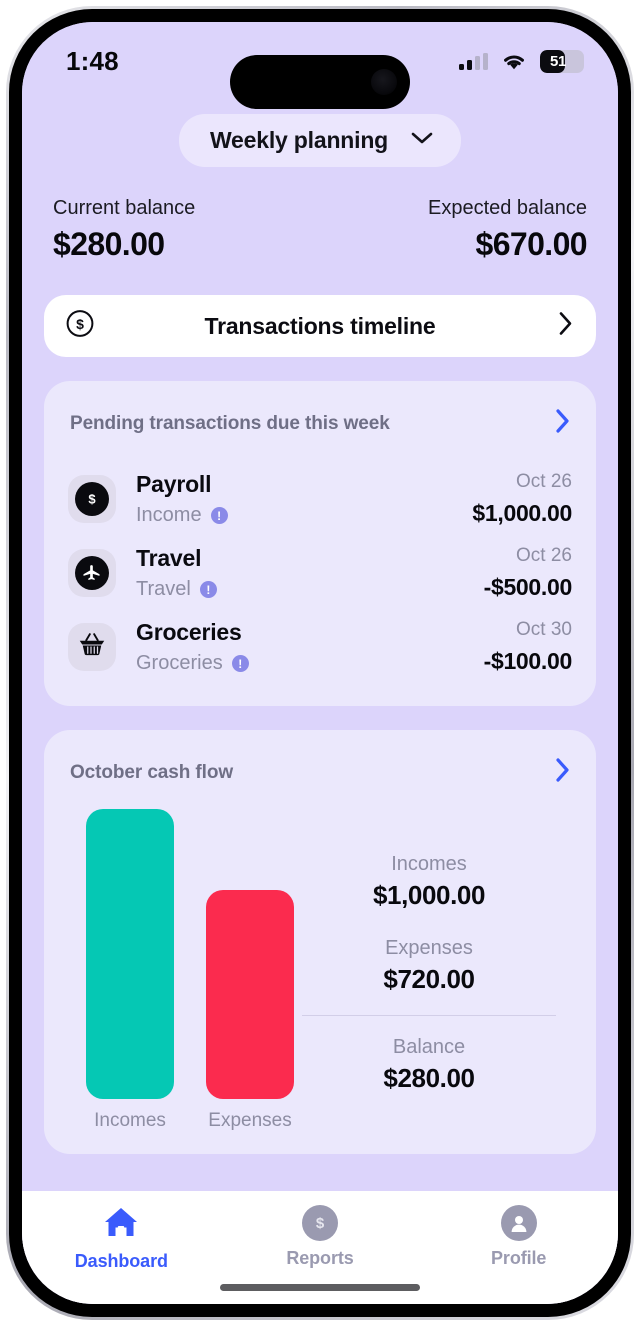 Image resolution: width=640 pixels, height=1326 pixels. I want to click on table-row: Groceries Groceries ! Oct 30 -$100.00, so click(320, 647).